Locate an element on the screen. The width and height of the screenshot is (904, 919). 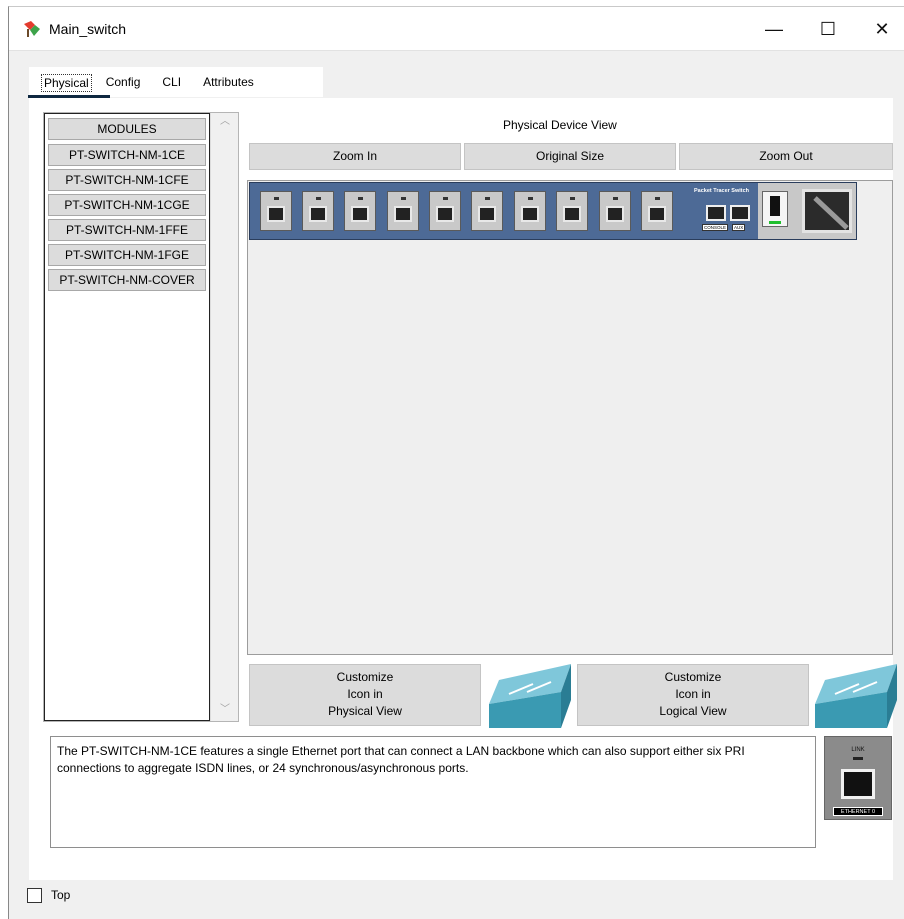
close-button: ✕ is located at coordinates (881, 29).